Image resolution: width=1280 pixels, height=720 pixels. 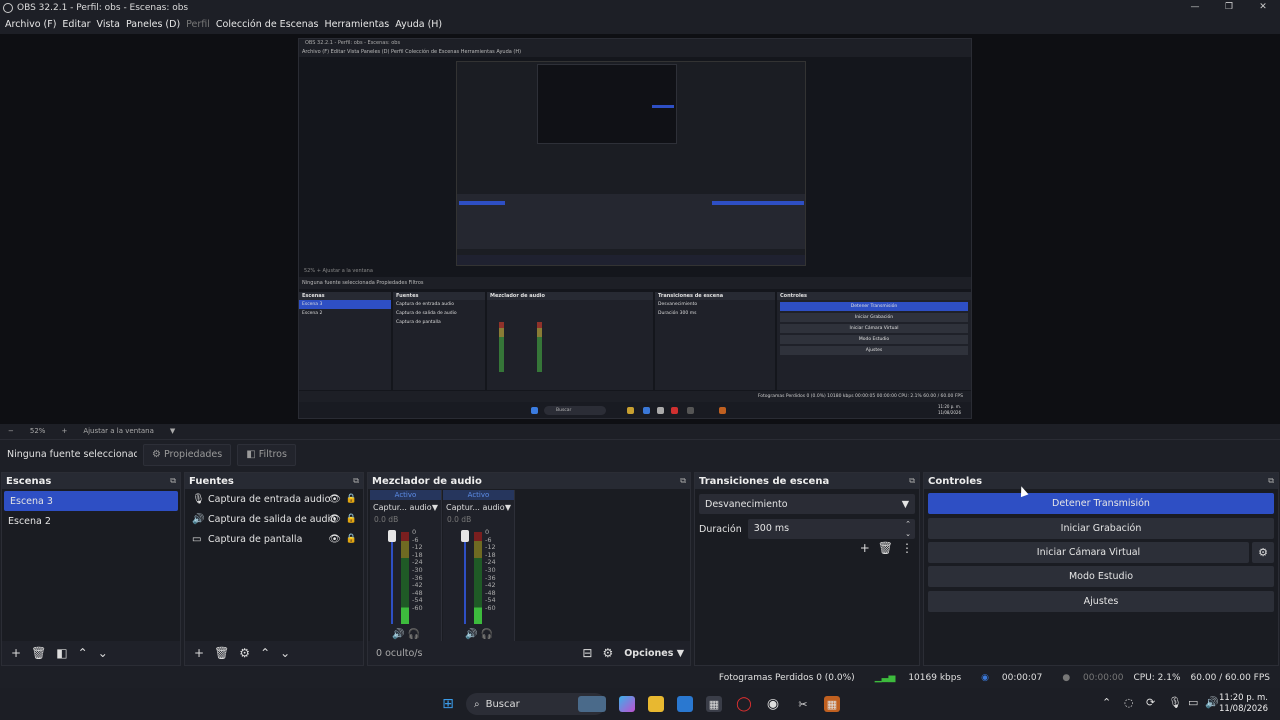 What do you see at coordinates (874, 350) in the screenshot?
I see `preview-mini-control: Ajustes` at bounding box center [874, 350].